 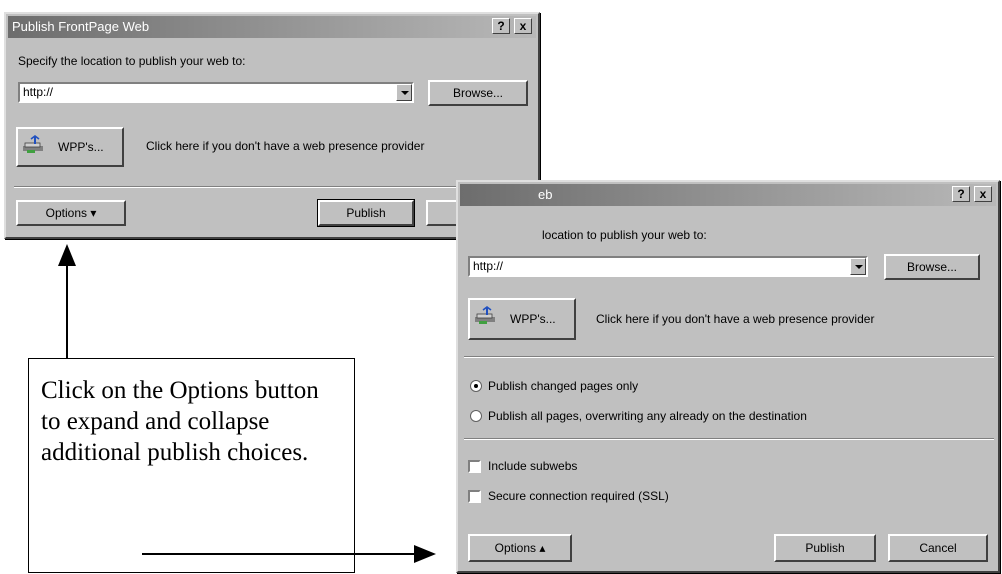 What do you see at coordinates (938, 548) in the screenshot?
I see `cancel-button: Cancel` at bounding box center [938, 548].